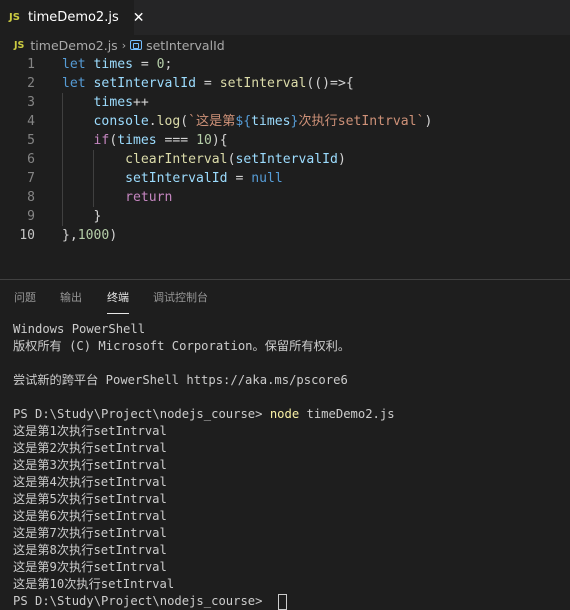  I want to click on close-icon: ✕, so click(139, 18).